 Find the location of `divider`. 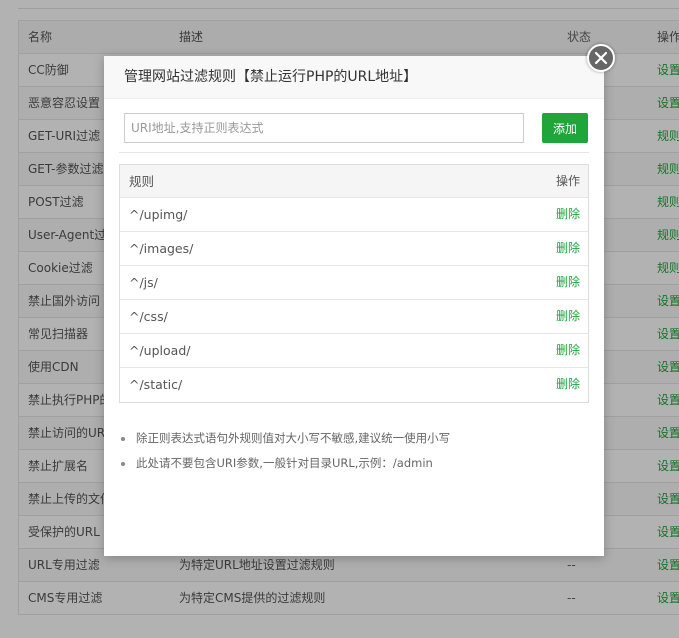

divider is located at coordinates (354, 152).